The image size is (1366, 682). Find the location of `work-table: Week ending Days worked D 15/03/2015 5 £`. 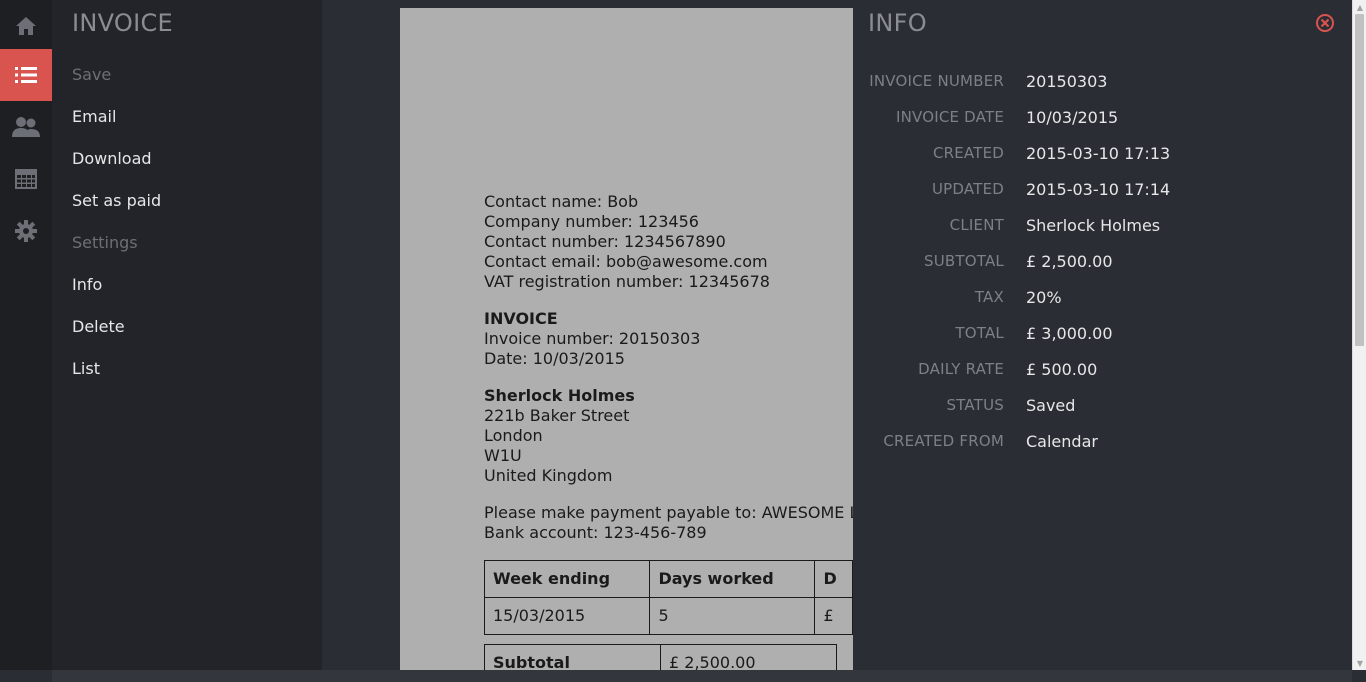

work-table: Week ending Days worked D 15/03/2015 5 £ is located at coordinates (668, 597).